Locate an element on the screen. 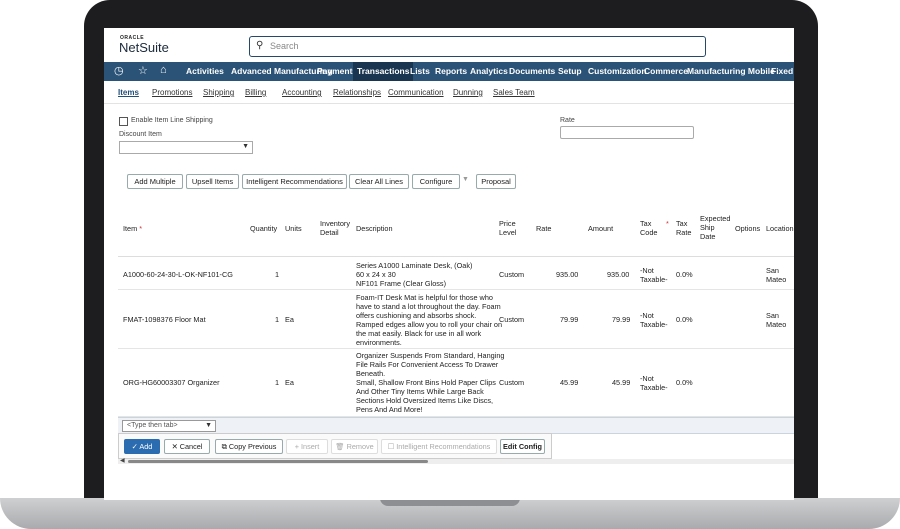 The width and height of the screenshot is (900, 529). tab-shipping: Shipping is located at coordinates (218, 92).